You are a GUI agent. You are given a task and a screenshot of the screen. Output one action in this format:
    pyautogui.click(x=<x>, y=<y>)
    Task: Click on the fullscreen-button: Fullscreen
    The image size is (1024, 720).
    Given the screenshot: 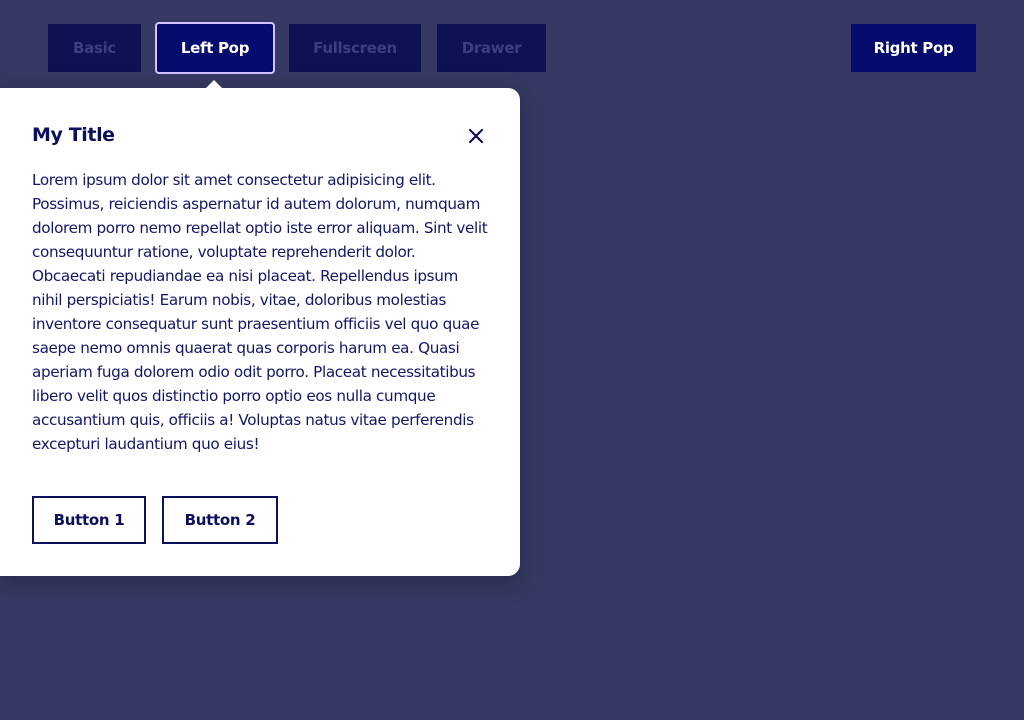 What is the action you would take?
    pyautogui.click(x=355, y=48)
    